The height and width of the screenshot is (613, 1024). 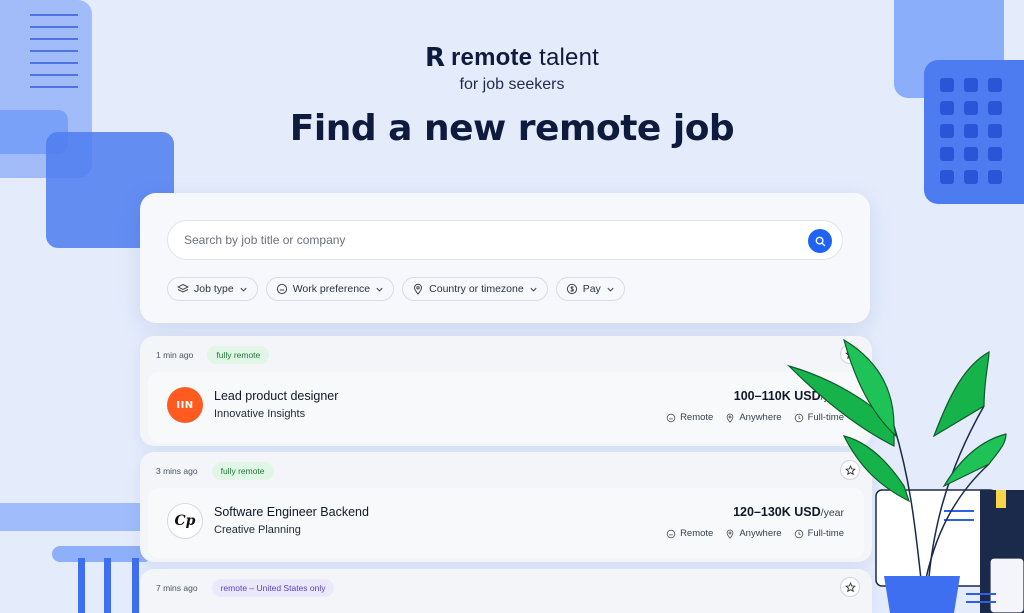 I want to click on filter-job-type: Job type, so click(x=212, y=289).